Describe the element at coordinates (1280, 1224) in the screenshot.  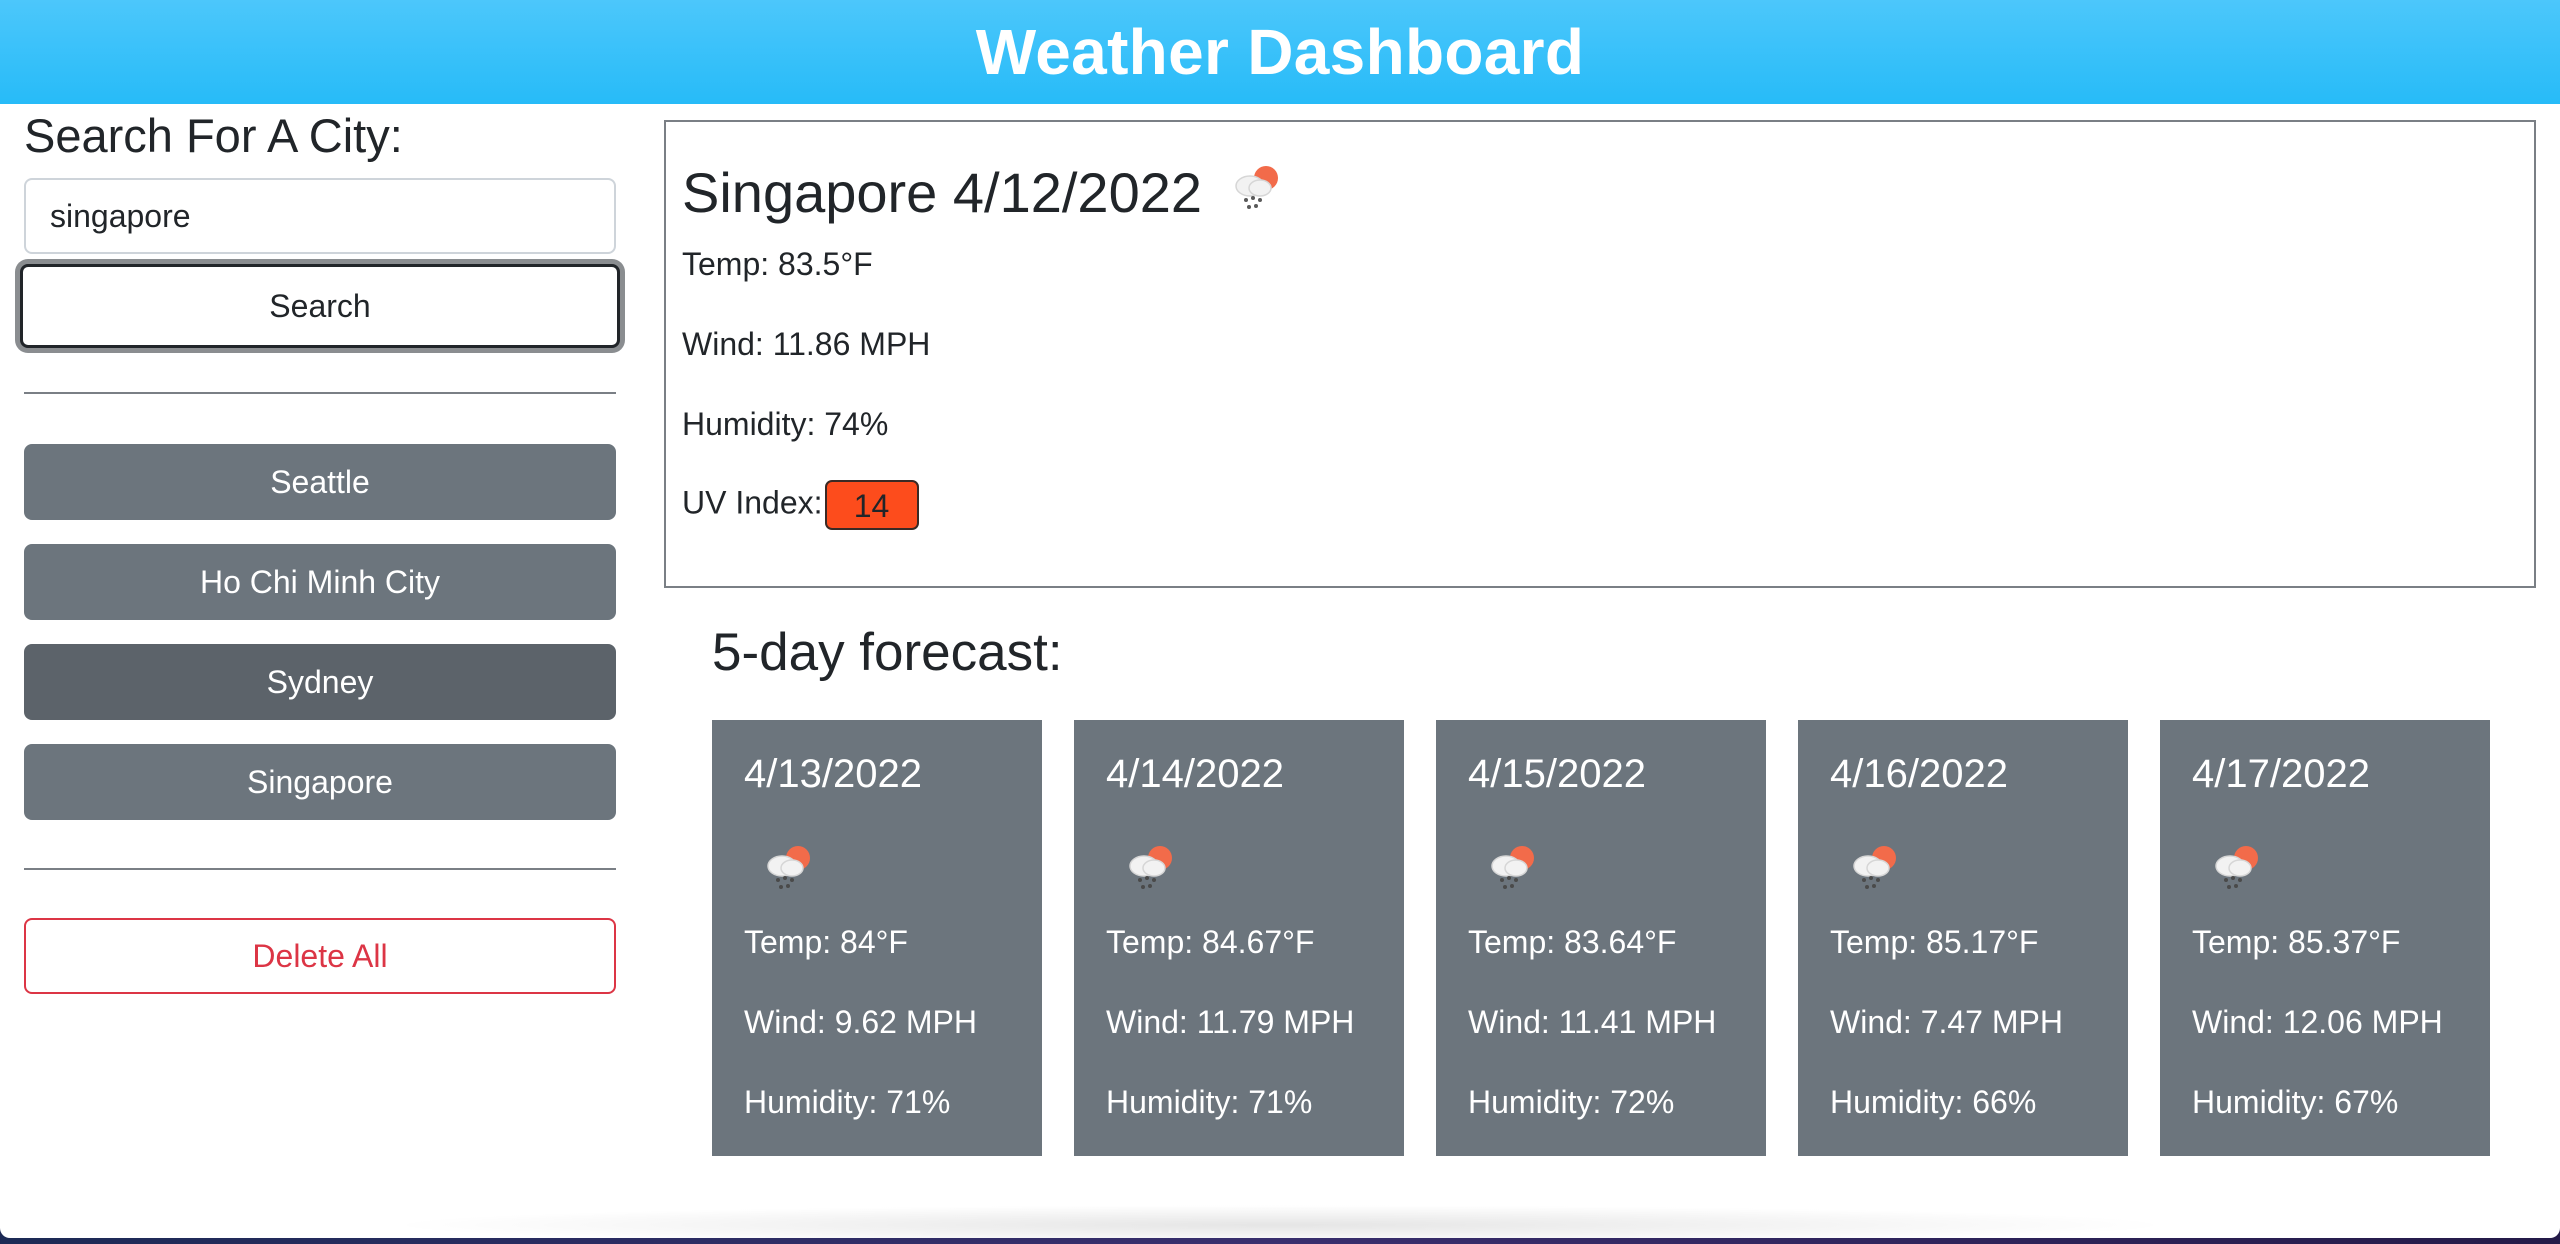
I see `page-shadow` at that location.